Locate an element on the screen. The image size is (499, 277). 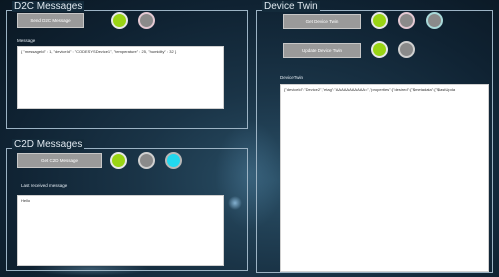
twin-get-green-indicator is located at coordinates (379, 20).